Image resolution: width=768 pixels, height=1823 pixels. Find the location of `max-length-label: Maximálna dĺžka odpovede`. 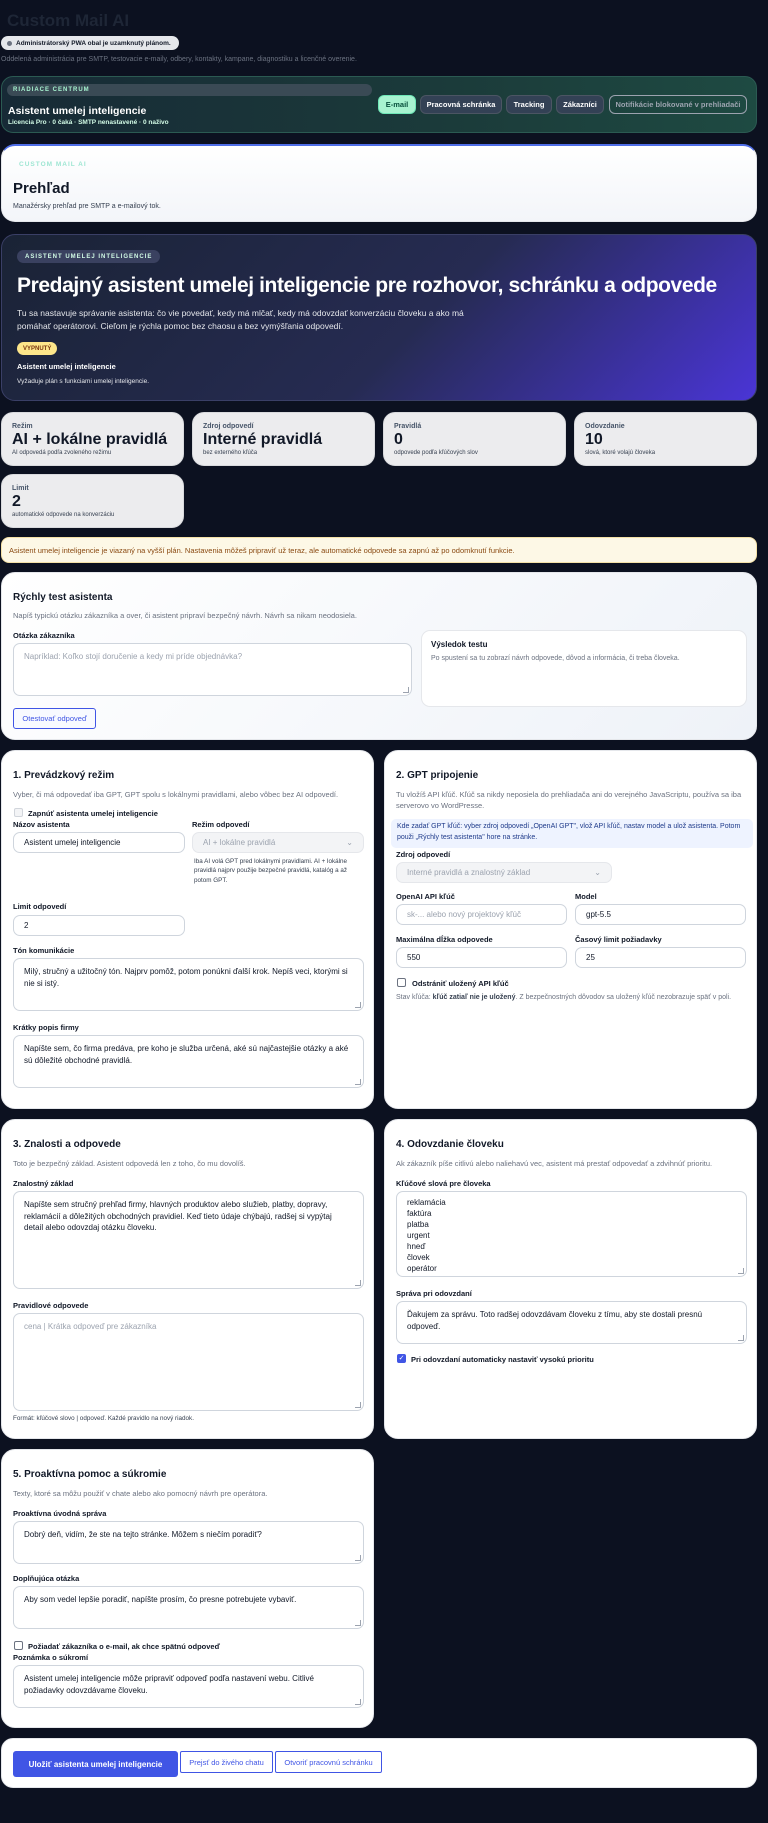

max-length-label: Maximálna dĺžka odpovede is located at coordinates (444, 939).